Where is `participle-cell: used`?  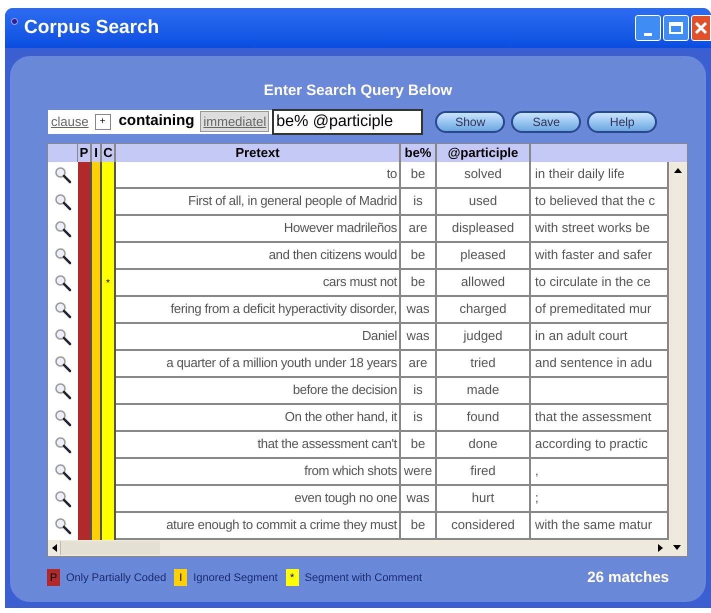 participle-cell: used is located at coordinates (484, 202).